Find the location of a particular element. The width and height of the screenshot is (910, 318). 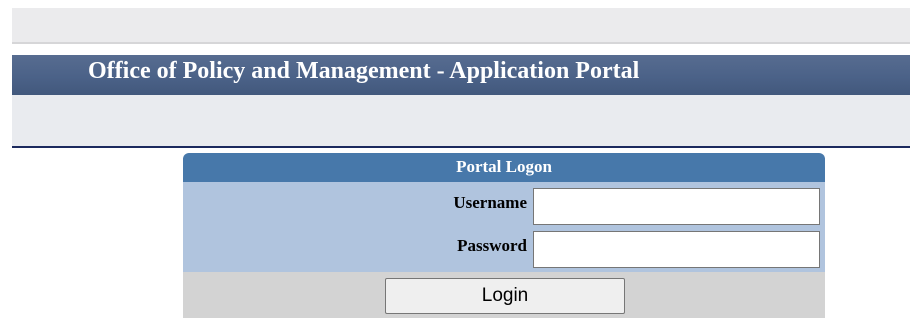

username-input is located at coordinates (676, 206).